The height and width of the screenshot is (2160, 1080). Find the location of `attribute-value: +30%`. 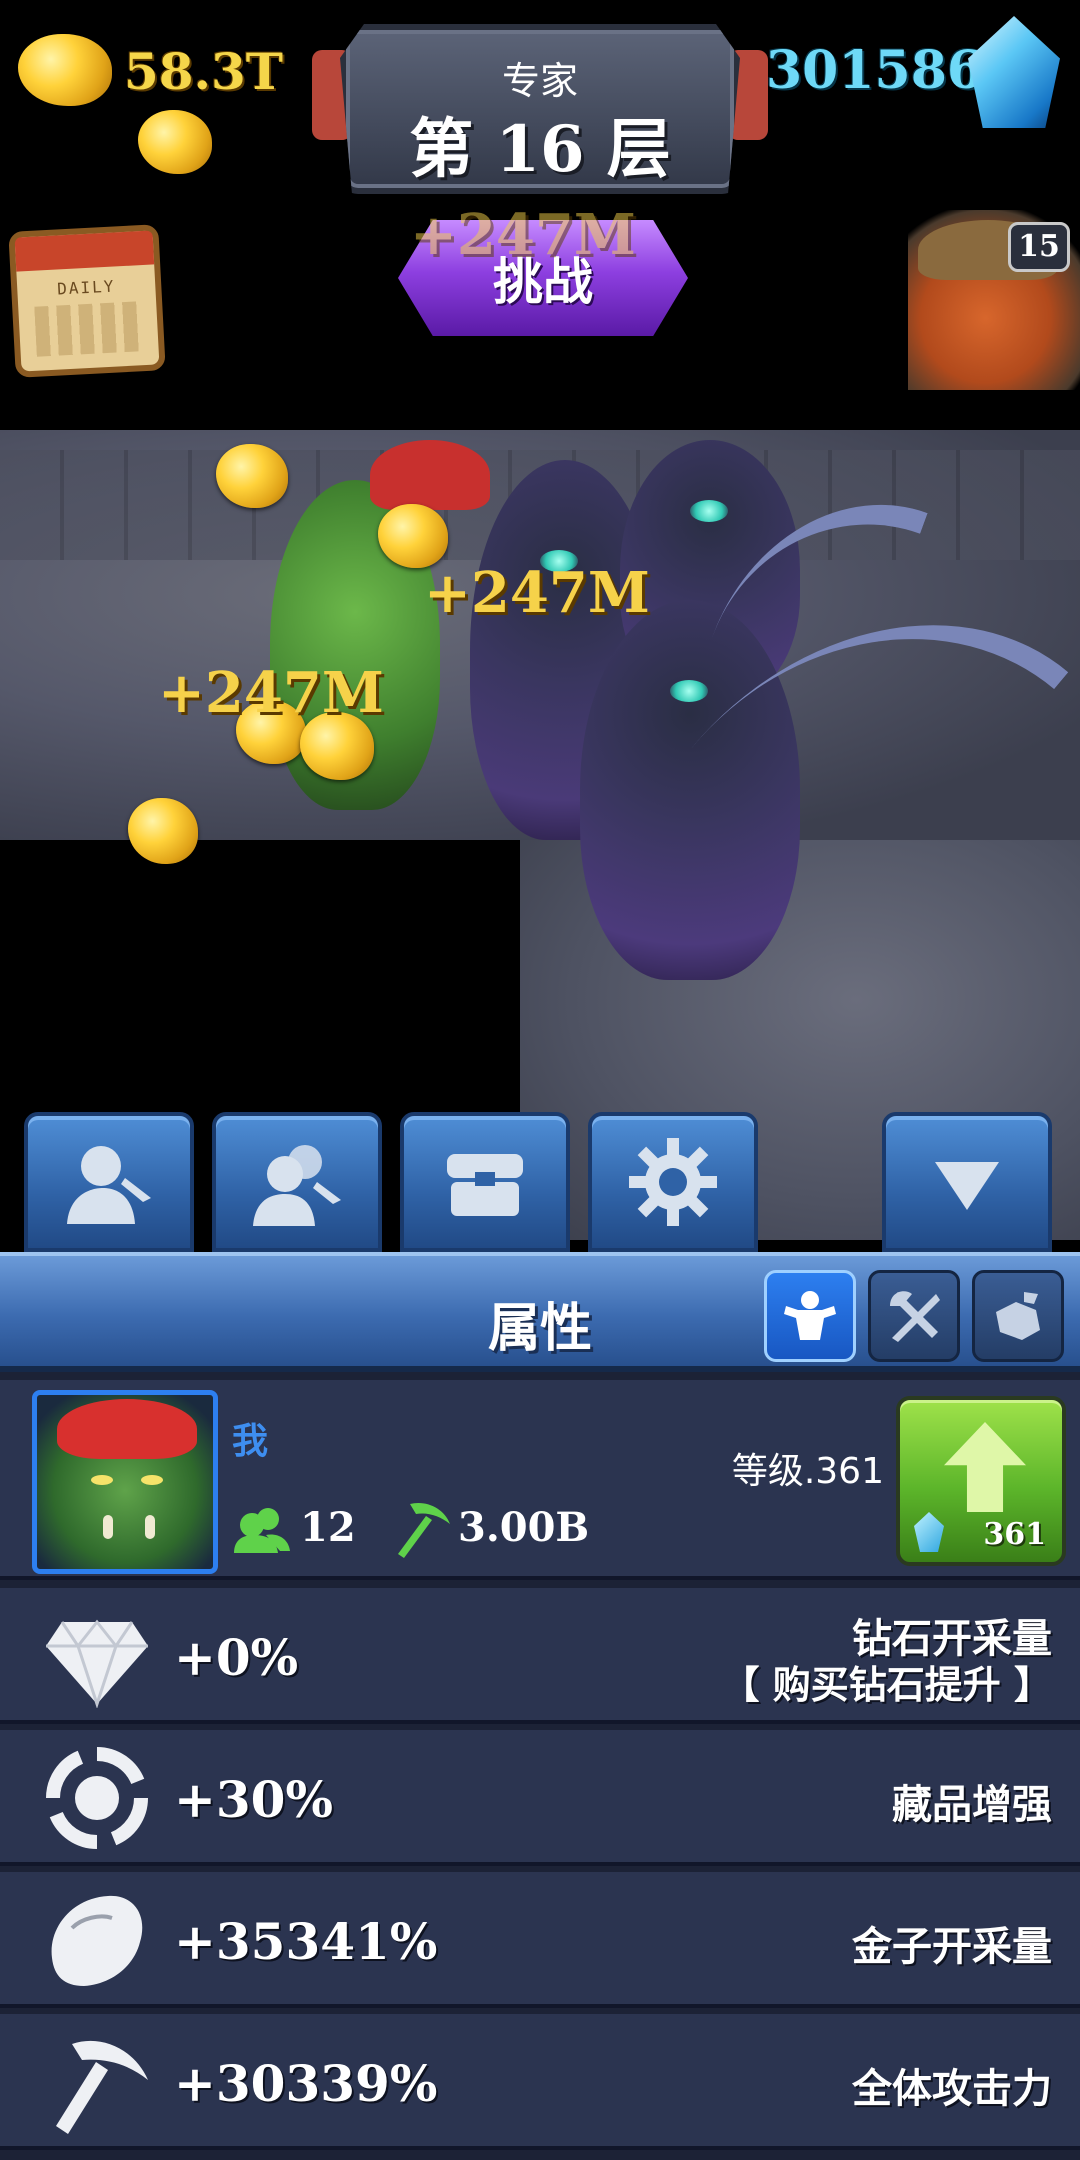

attribute-value: +30% is located at coordinates (253, 1799).